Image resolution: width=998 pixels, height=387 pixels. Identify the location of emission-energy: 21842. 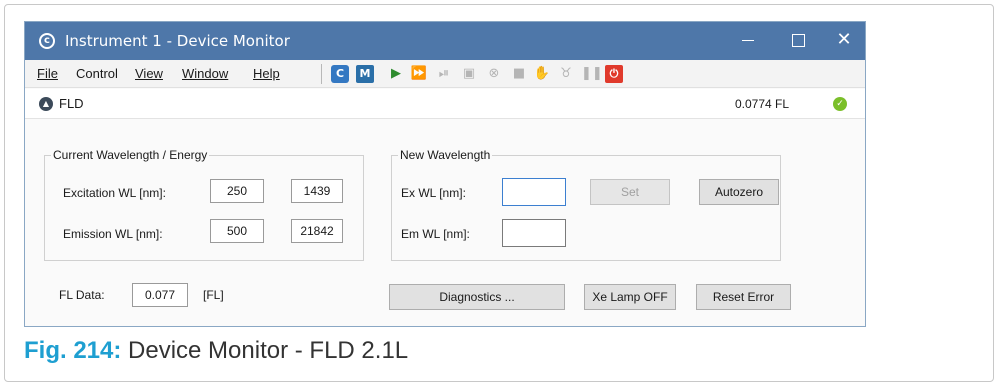
(317, 231).